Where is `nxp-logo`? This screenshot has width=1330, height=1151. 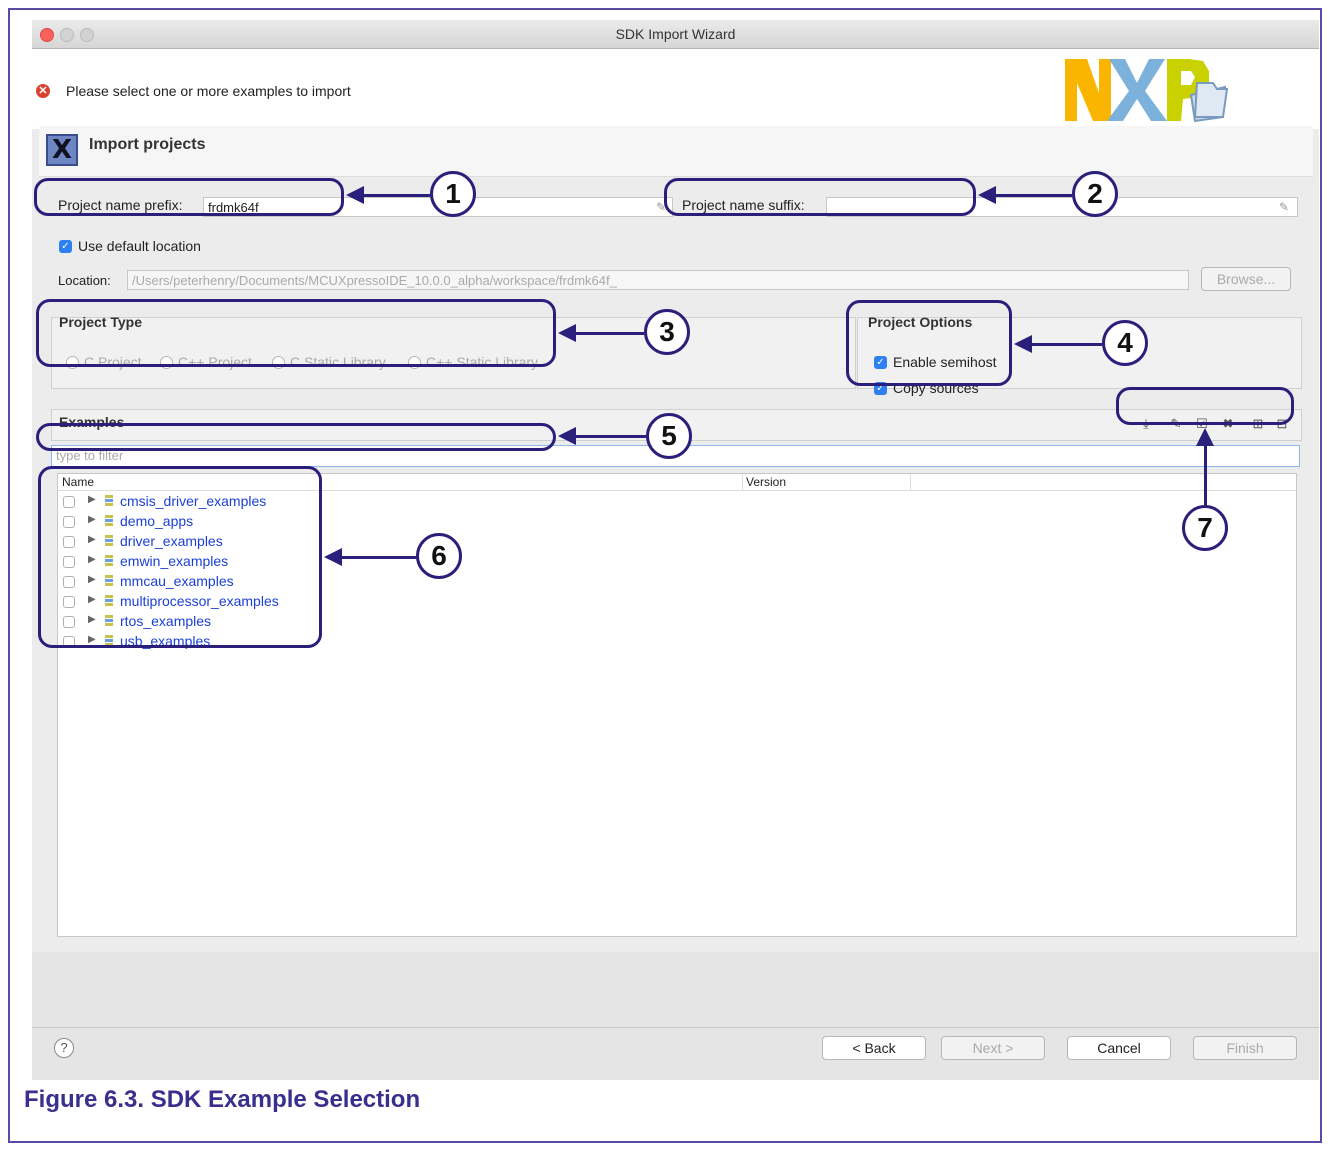
nxp-logo is located at coordinates (1147, 91).